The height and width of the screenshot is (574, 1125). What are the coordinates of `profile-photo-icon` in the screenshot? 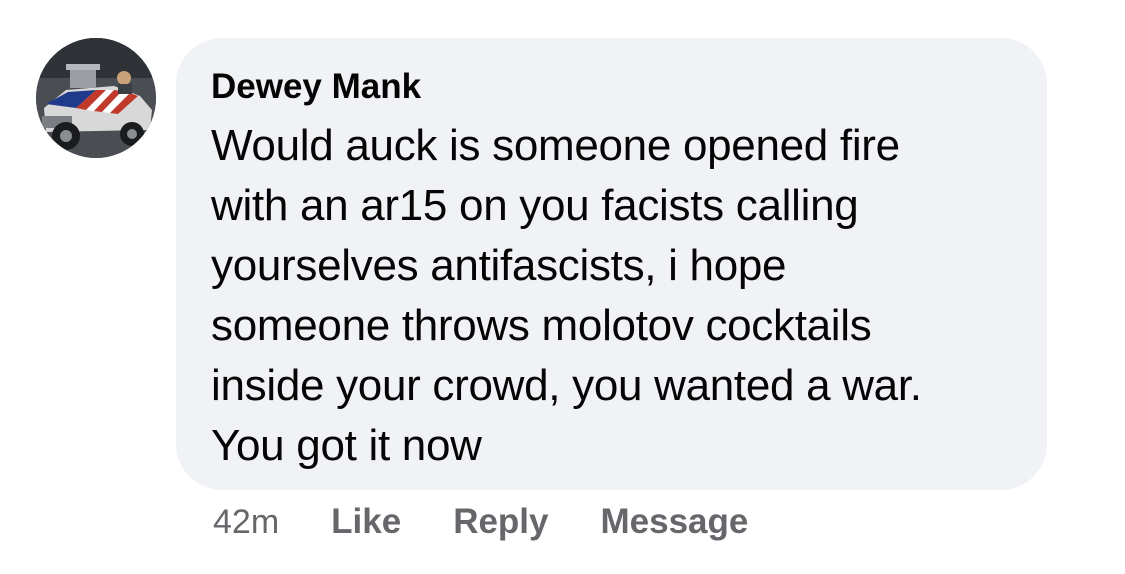 It's located at (96, 98).